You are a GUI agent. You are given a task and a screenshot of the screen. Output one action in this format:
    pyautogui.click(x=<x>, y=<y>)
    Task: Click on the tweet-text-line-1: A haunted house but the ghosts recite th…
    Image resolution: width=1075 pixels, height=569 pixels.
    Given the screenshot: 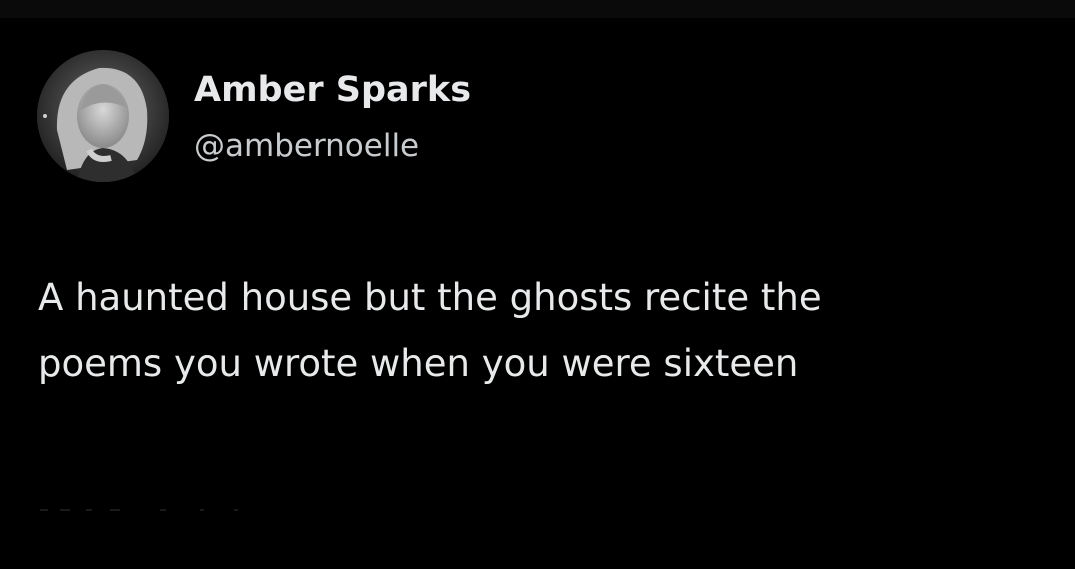 What is the action you would take?
    pyautogui.click(x=430, y=297)
    